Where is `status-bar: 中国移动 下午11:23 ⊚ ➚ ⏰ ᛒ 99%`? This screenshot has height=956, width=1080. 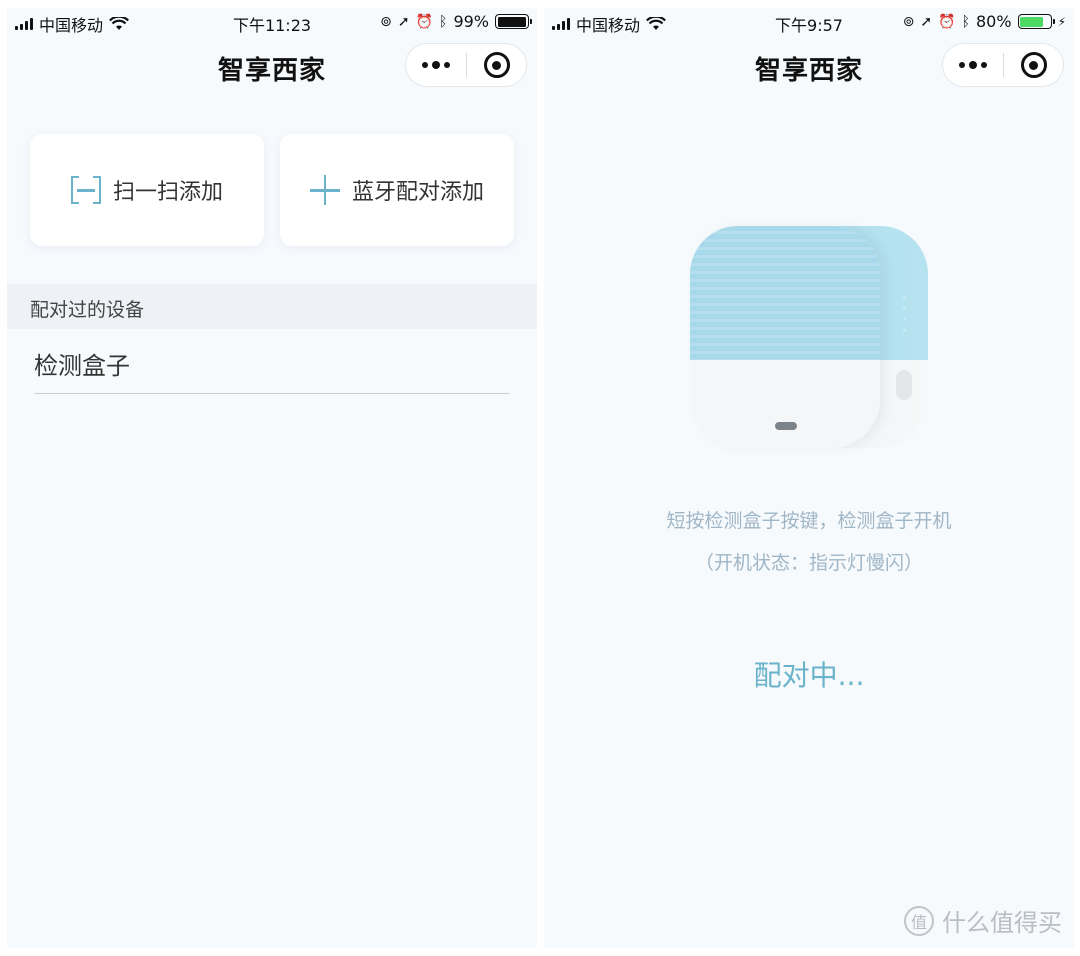 status-bar: 中国移动 下午11:23 ⊚ ➚ ⏰ ᛒ 99% is located at coordinates (272, 22).